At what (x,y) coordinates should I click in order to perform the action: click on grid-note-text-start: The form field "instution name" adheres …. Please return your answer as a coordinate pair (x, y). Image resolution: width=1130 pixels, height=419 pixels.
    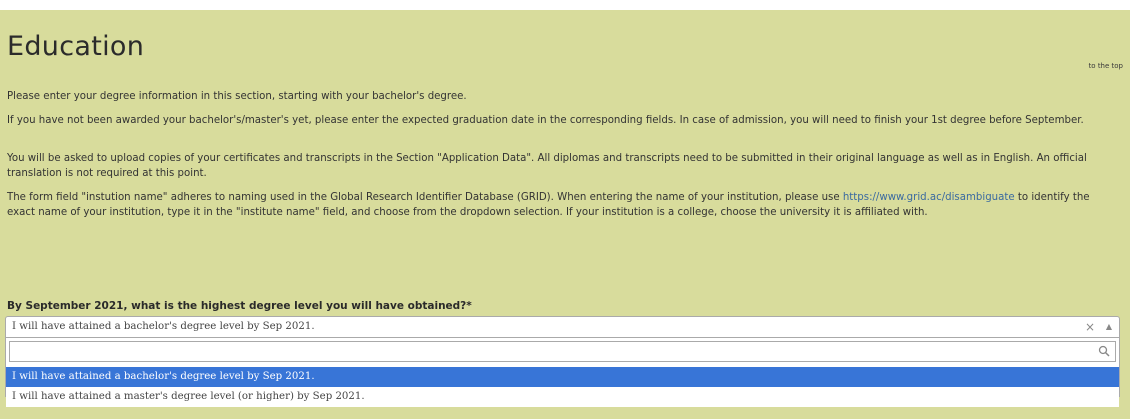
    Looking at the image, I should click on (425, 197).